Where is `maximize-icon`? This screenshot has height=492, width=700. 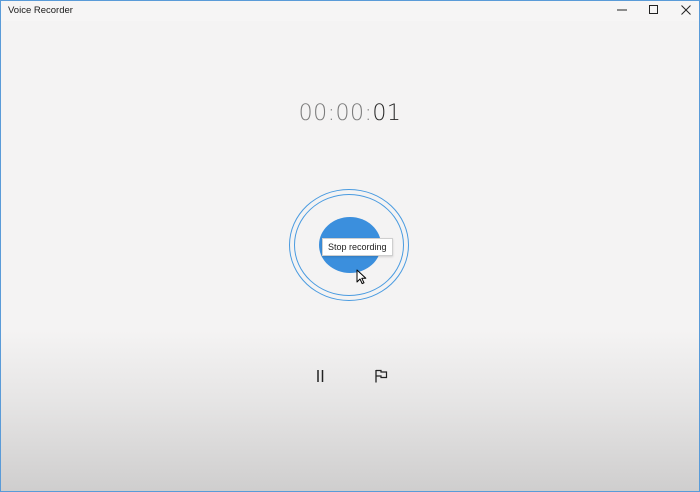
maximize-icon is located at coordinates (653, 9).